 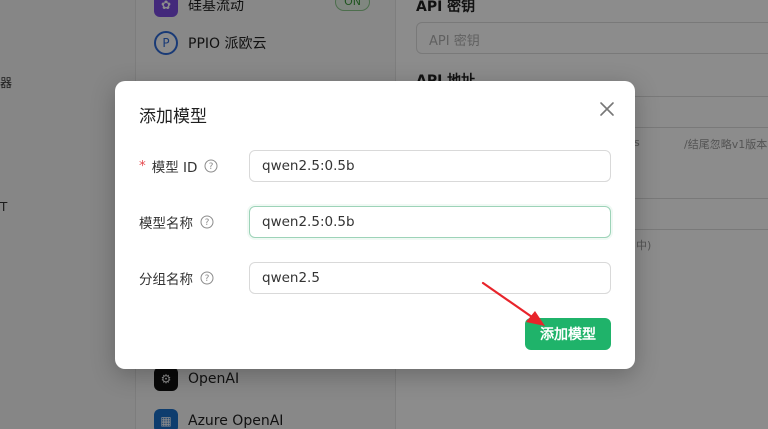 What do you see at coordinates (568, 334) in the screenshot?
I see `add-model-button: 添加模型` at bounding box center [568, 334].